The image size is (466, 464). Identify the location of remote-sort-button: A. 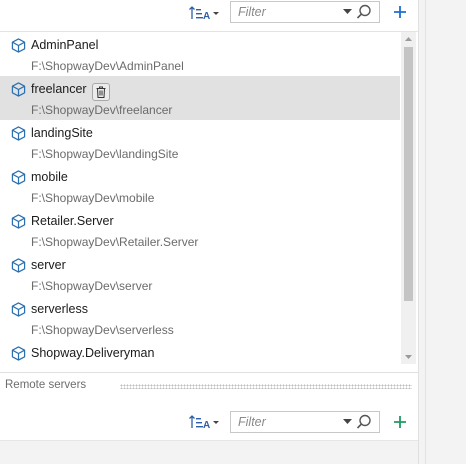
(204, 422).